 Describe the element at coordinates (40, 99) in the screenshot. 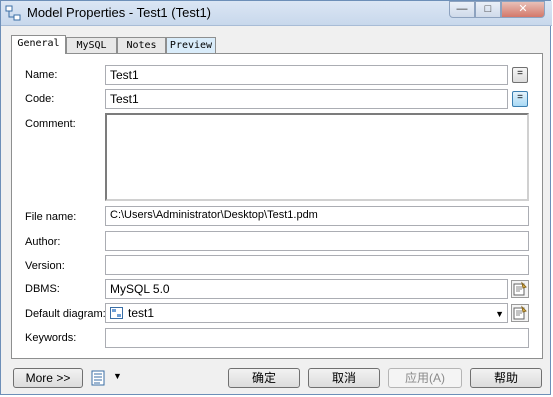

I see `code-label: Code:` at that location.